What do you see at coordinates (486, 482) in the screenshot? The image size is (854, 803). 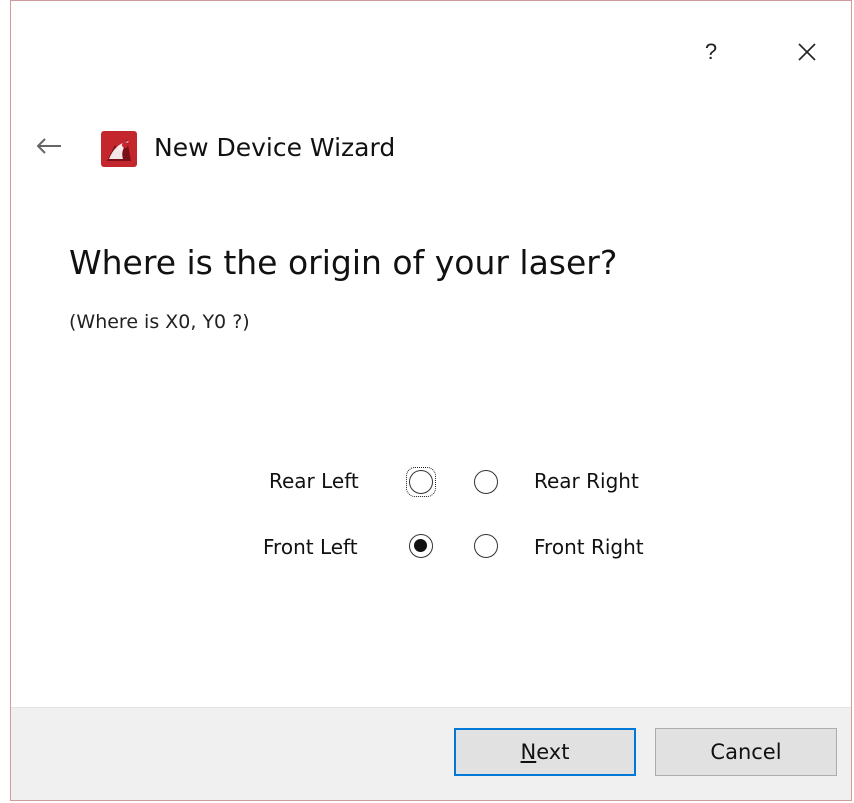 I see `rear-right-radio` at bounding box center [486, 482].